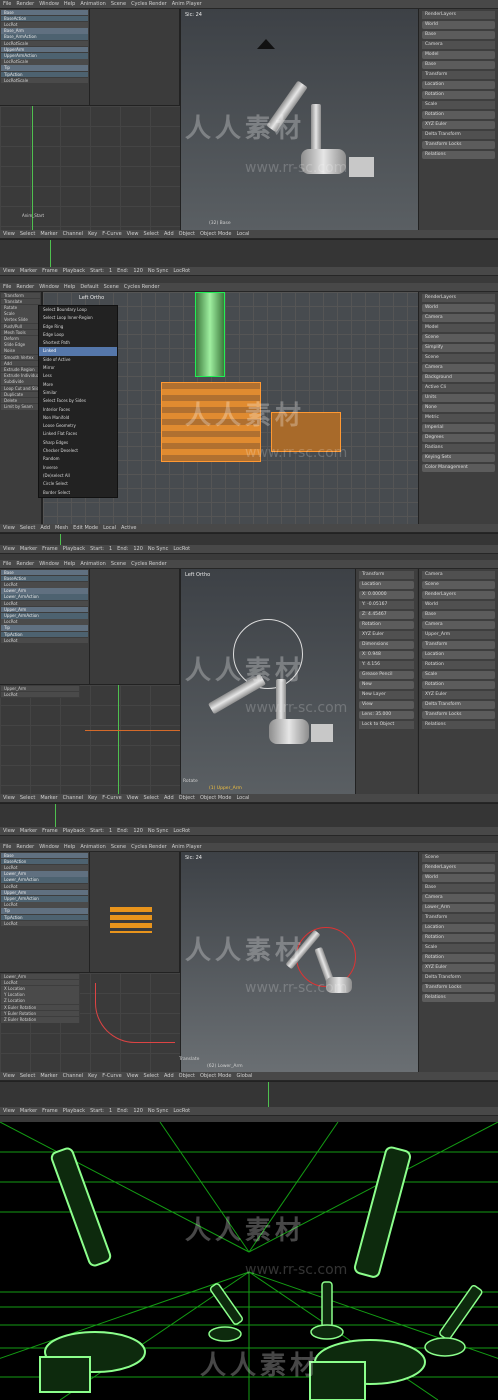 This screenshot has width=498, height=1400. Describe the element at coordinates (44, 37) in the screenshot. I see `channel-act: Base_ArmAction` at that location.